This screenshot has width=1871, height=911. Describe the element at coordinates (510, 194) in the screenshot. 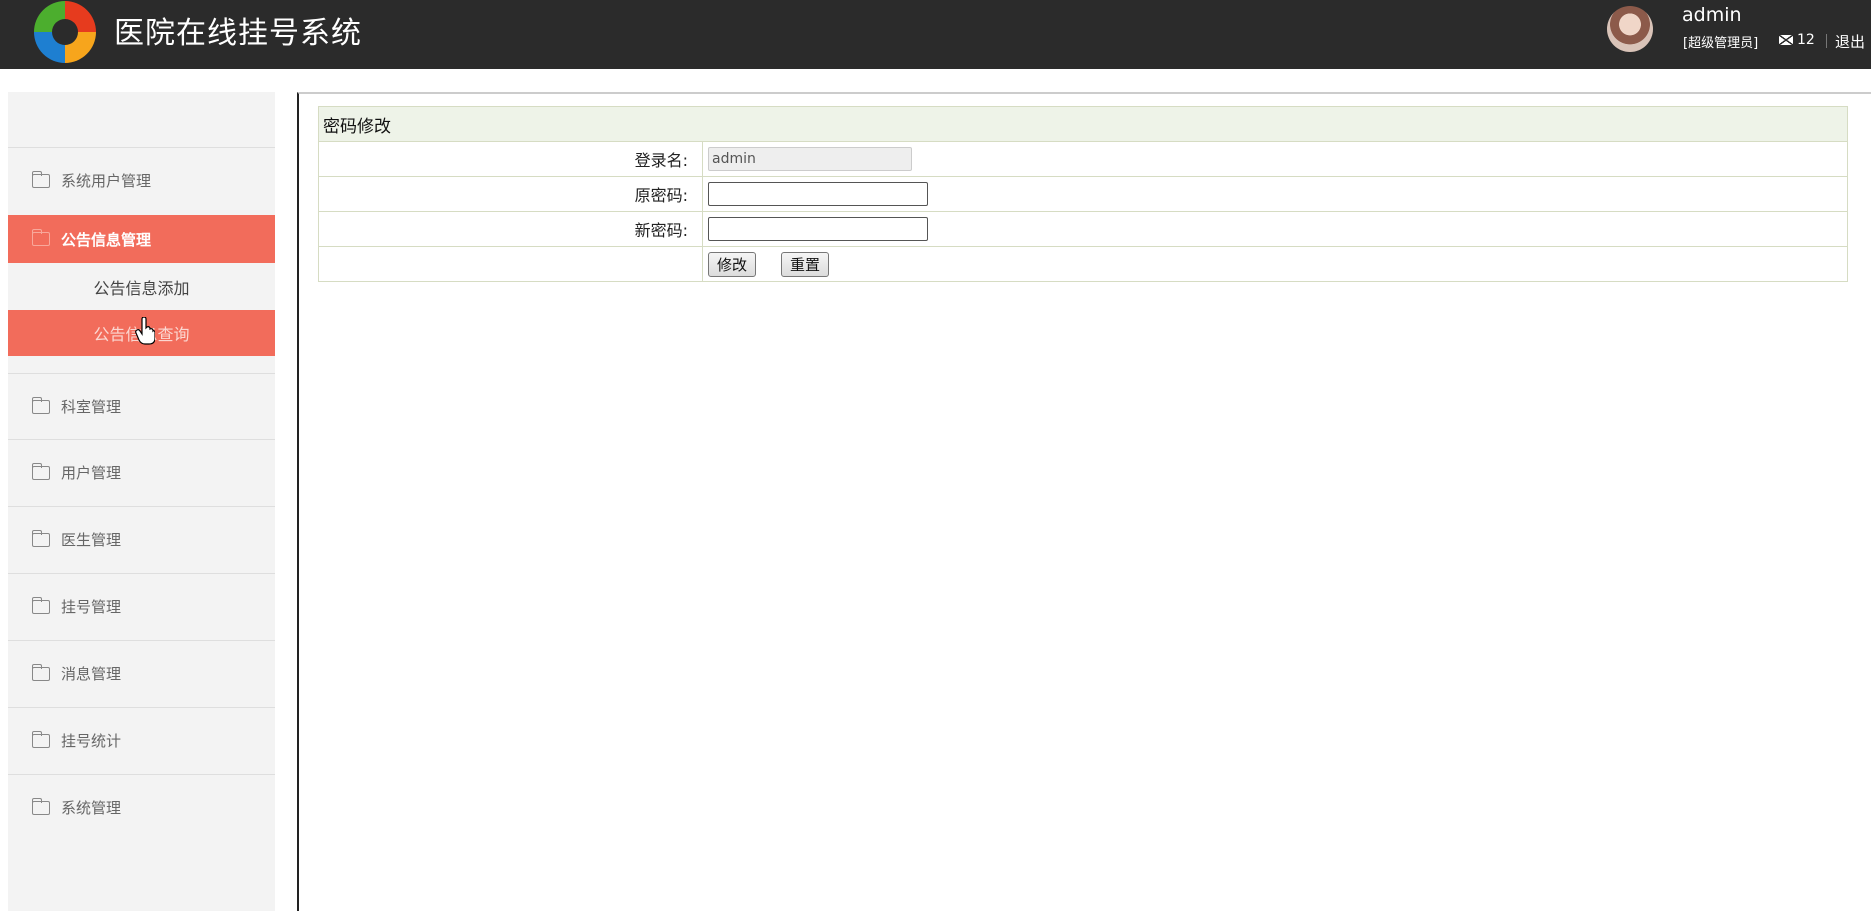

I see `old-password-label: 原密码:` at that location.